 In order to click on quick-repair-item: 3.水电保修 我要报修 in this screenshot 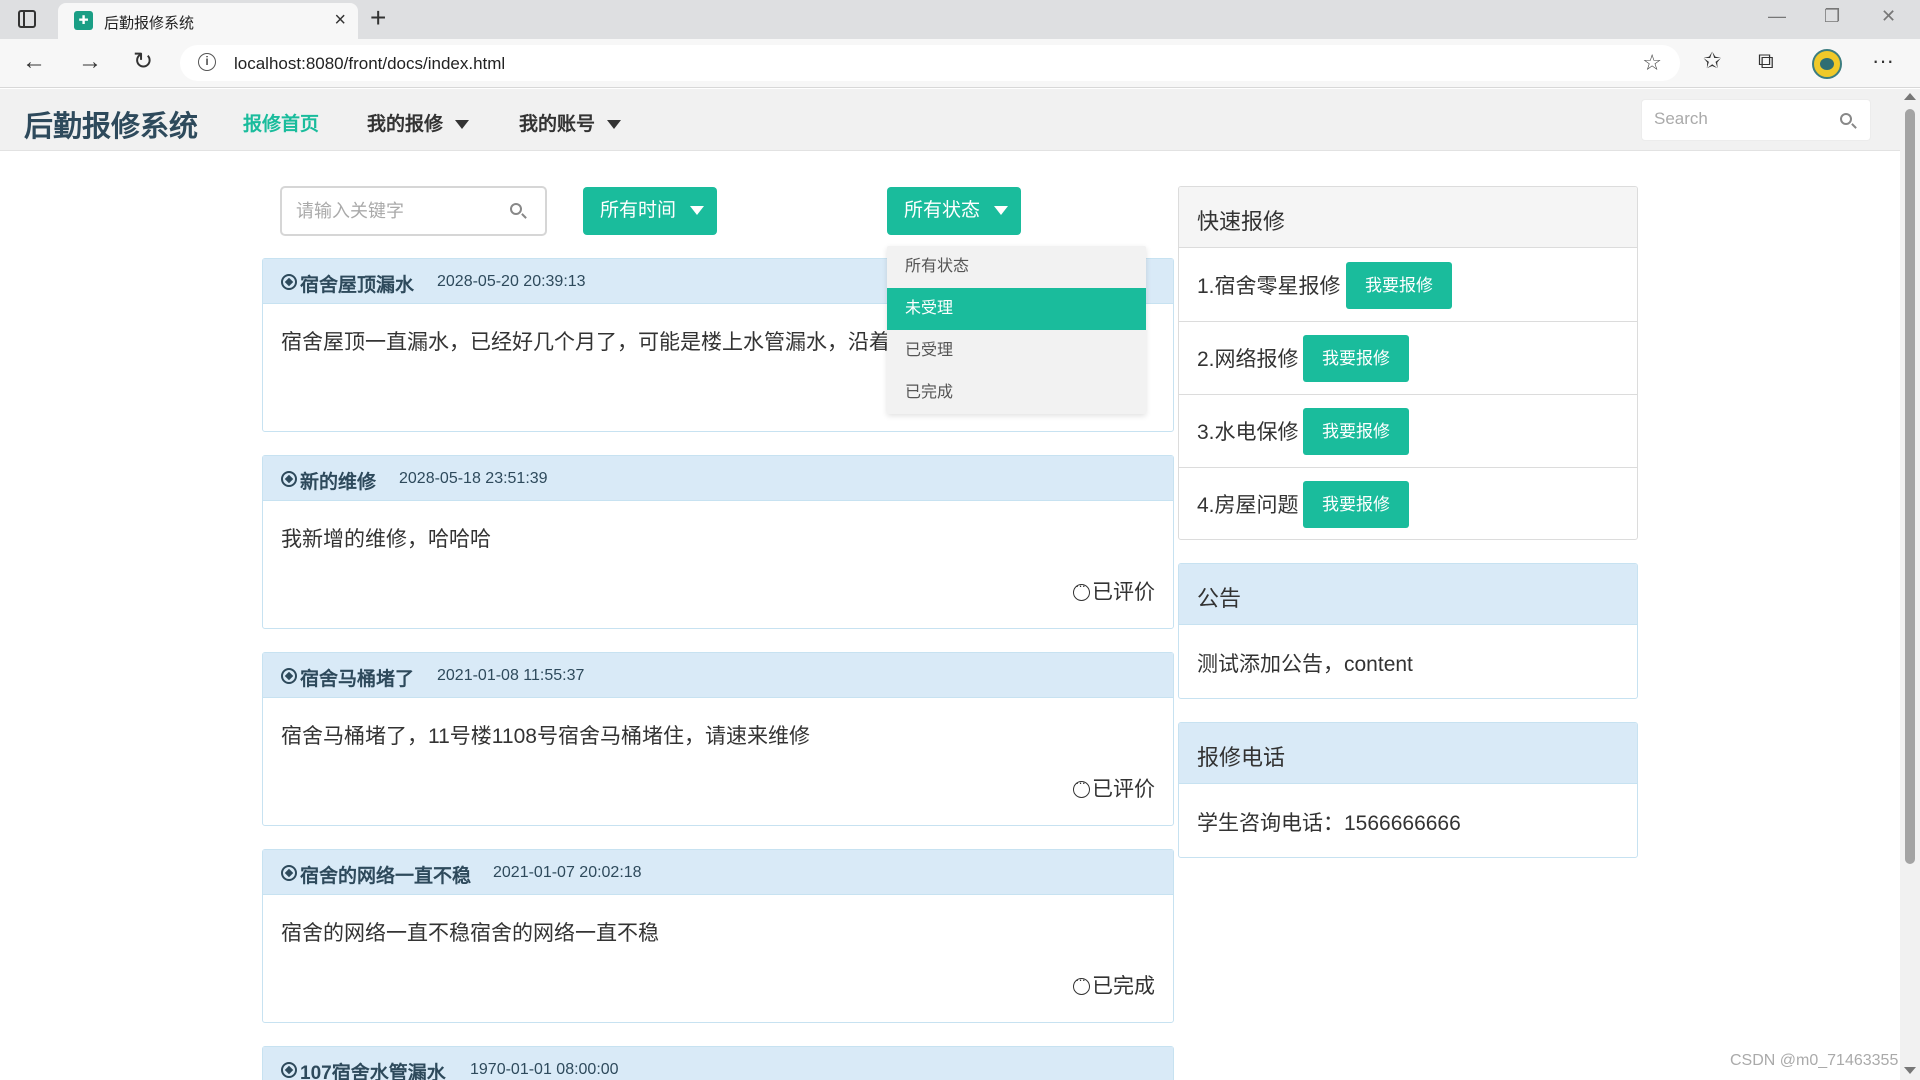, I will do `click(1408, 431)`.